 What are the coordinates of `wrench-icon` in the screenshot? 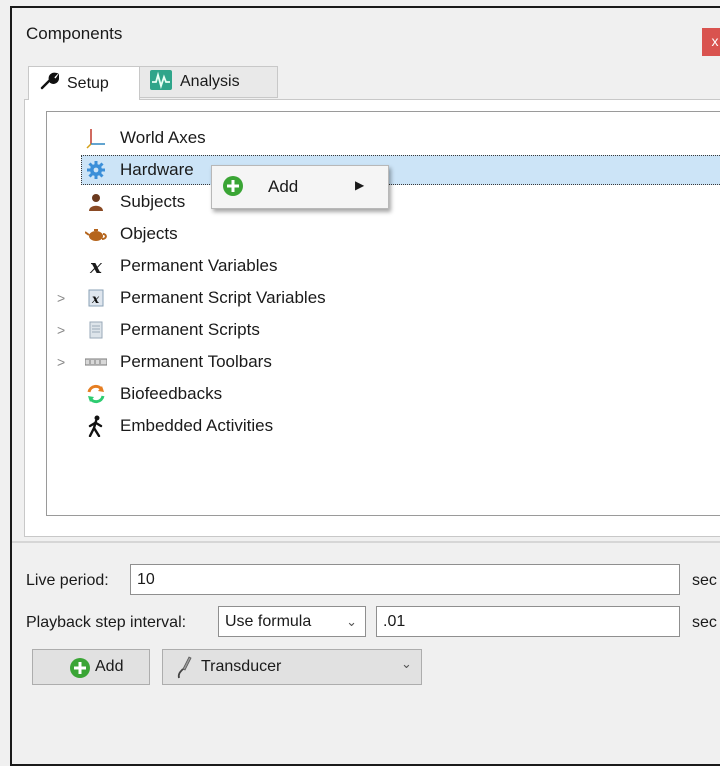 It's located at (49, 83).